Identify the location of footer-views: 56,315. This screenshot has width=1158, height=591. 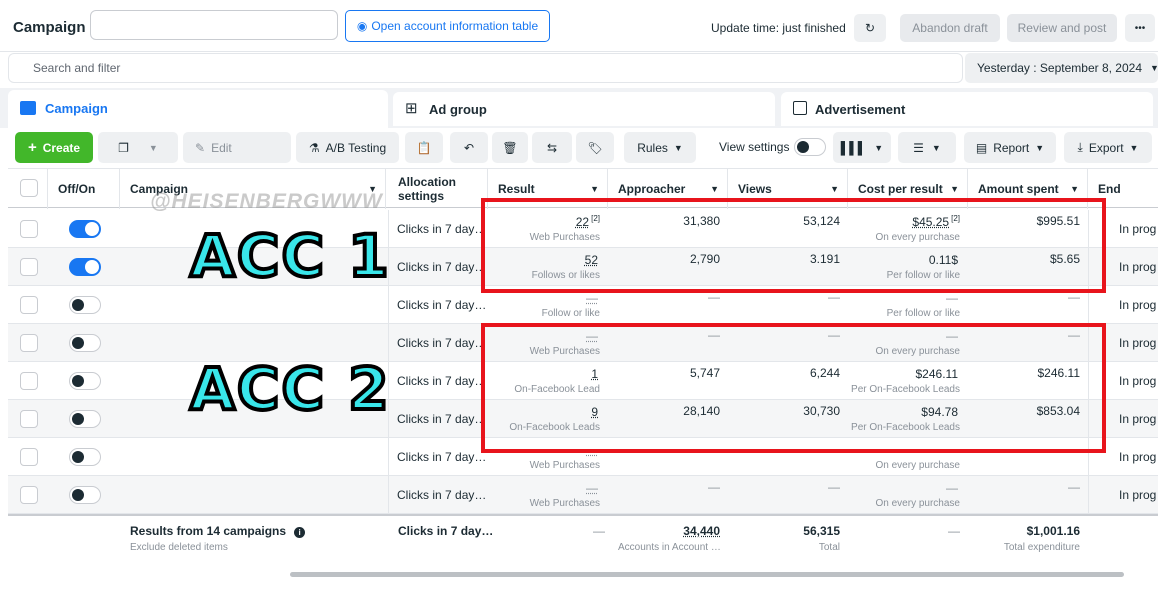
(821, 531).